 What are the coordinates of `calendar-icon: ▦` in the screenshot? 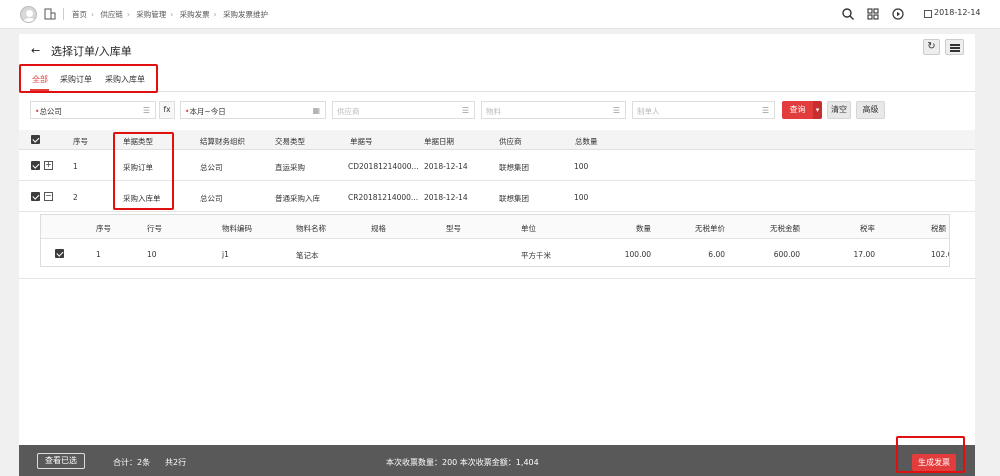 It's located at (316, 110).